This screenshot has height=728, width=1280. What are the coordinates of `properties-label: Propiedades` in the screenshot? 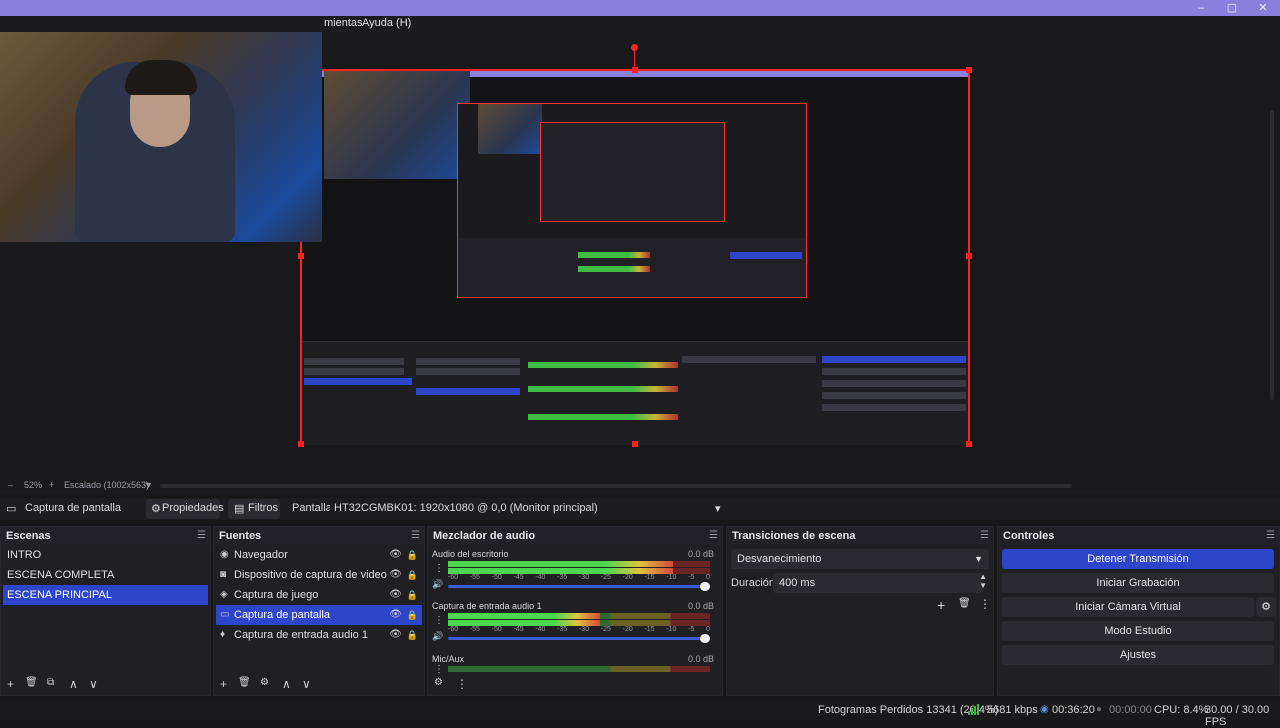 It's located at (193, 508).